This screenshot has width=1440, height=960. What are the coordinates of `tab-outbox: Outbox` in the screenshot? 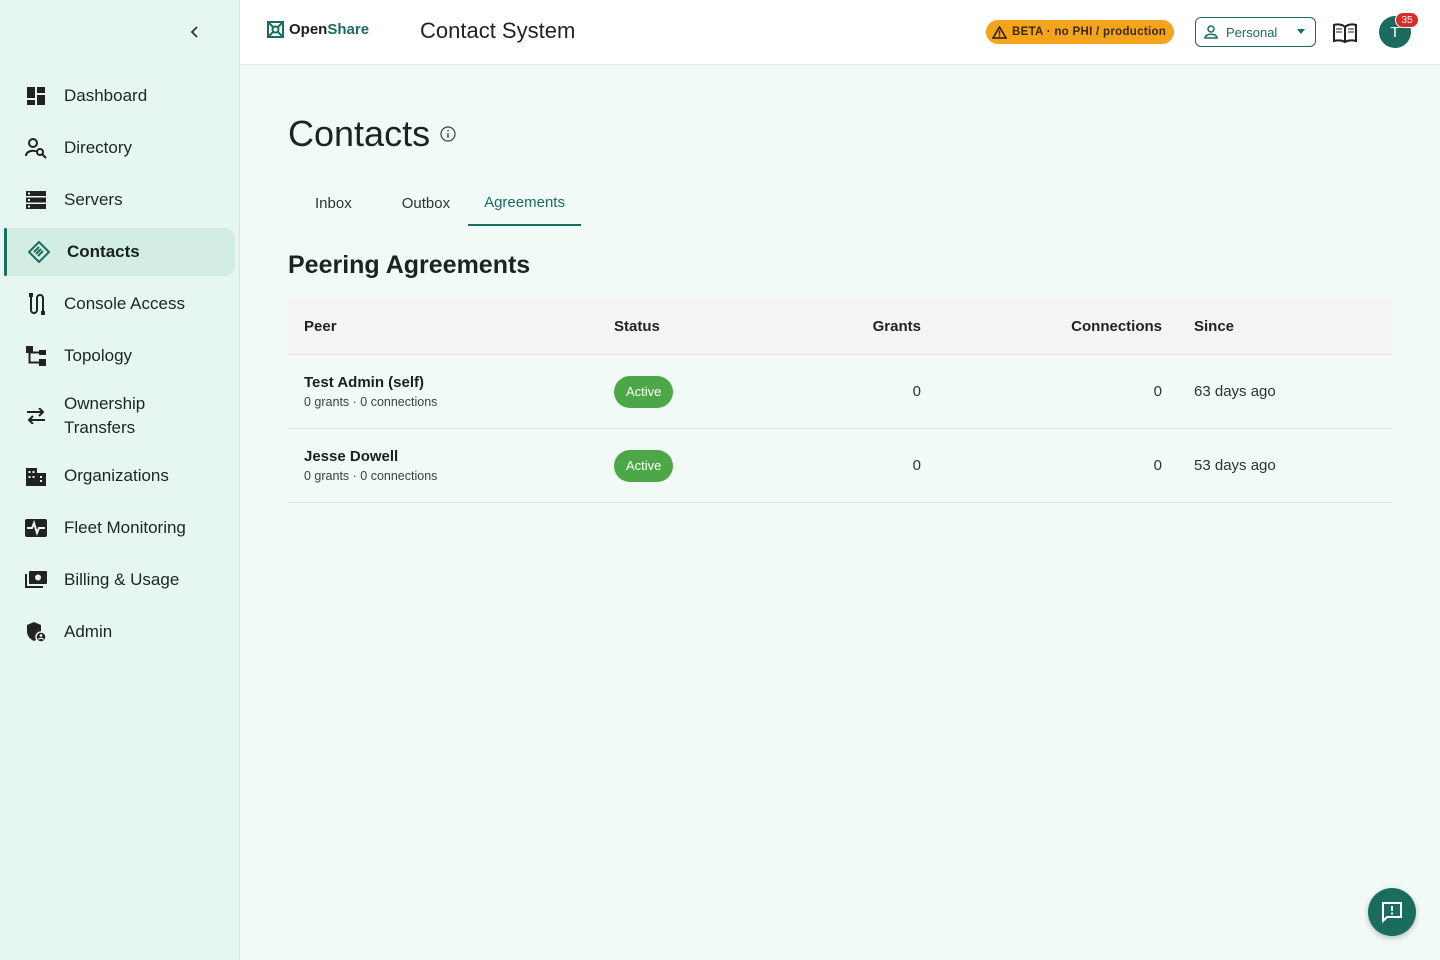 It's located at (424, 203).